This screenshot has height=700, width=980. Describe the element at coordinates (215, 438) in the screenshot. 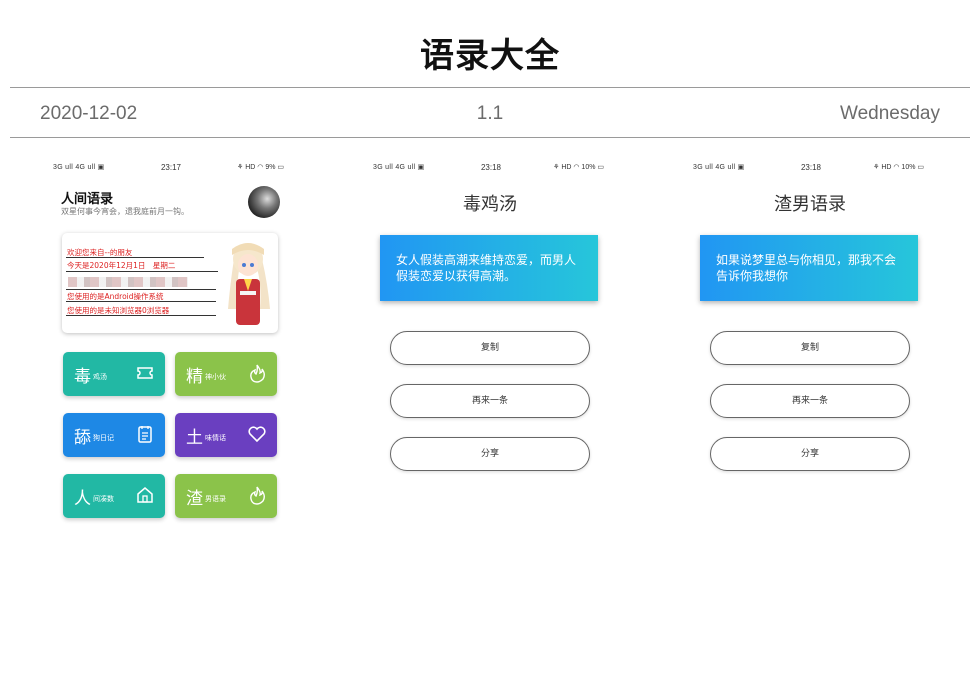

I see `tile-small-label: 味情话` at that location.